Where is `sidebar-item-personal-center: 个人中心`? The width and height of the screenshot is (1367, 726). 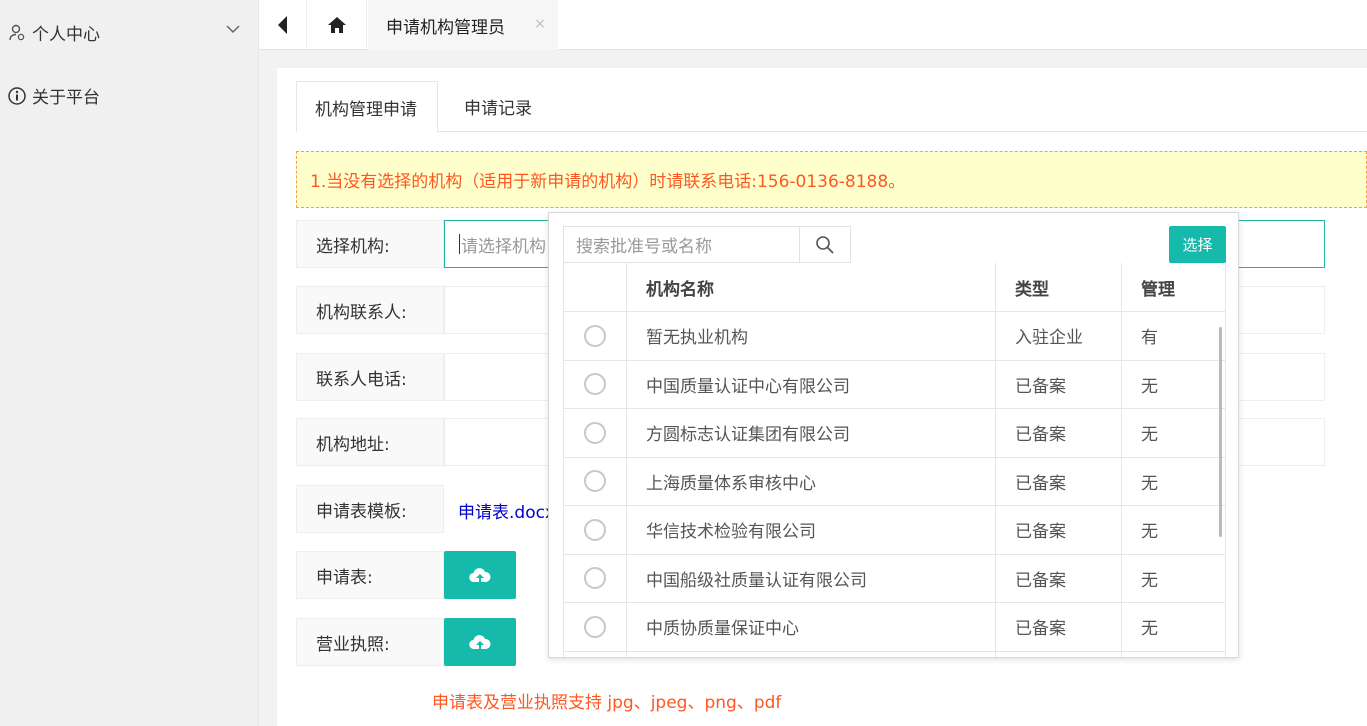 sidebar-item-personal-center: 个人中心 is located at coordinates (128, 32).